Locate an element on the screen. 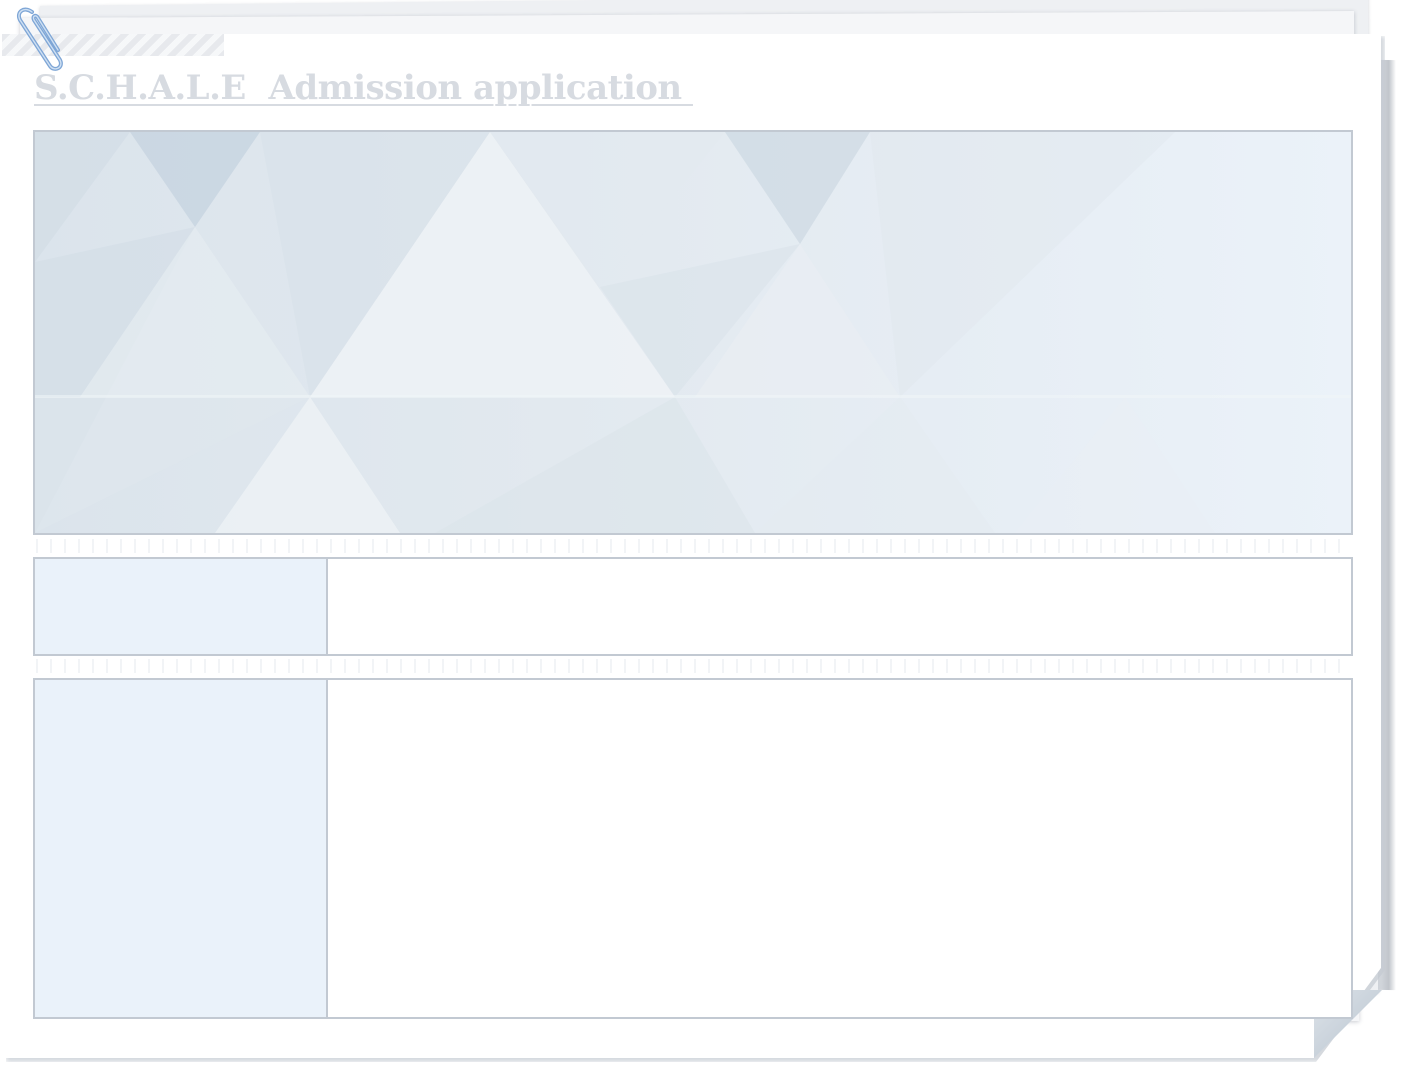  form-title: S.C.H.A.L.E Admission application is located at coordinates (363, 88).